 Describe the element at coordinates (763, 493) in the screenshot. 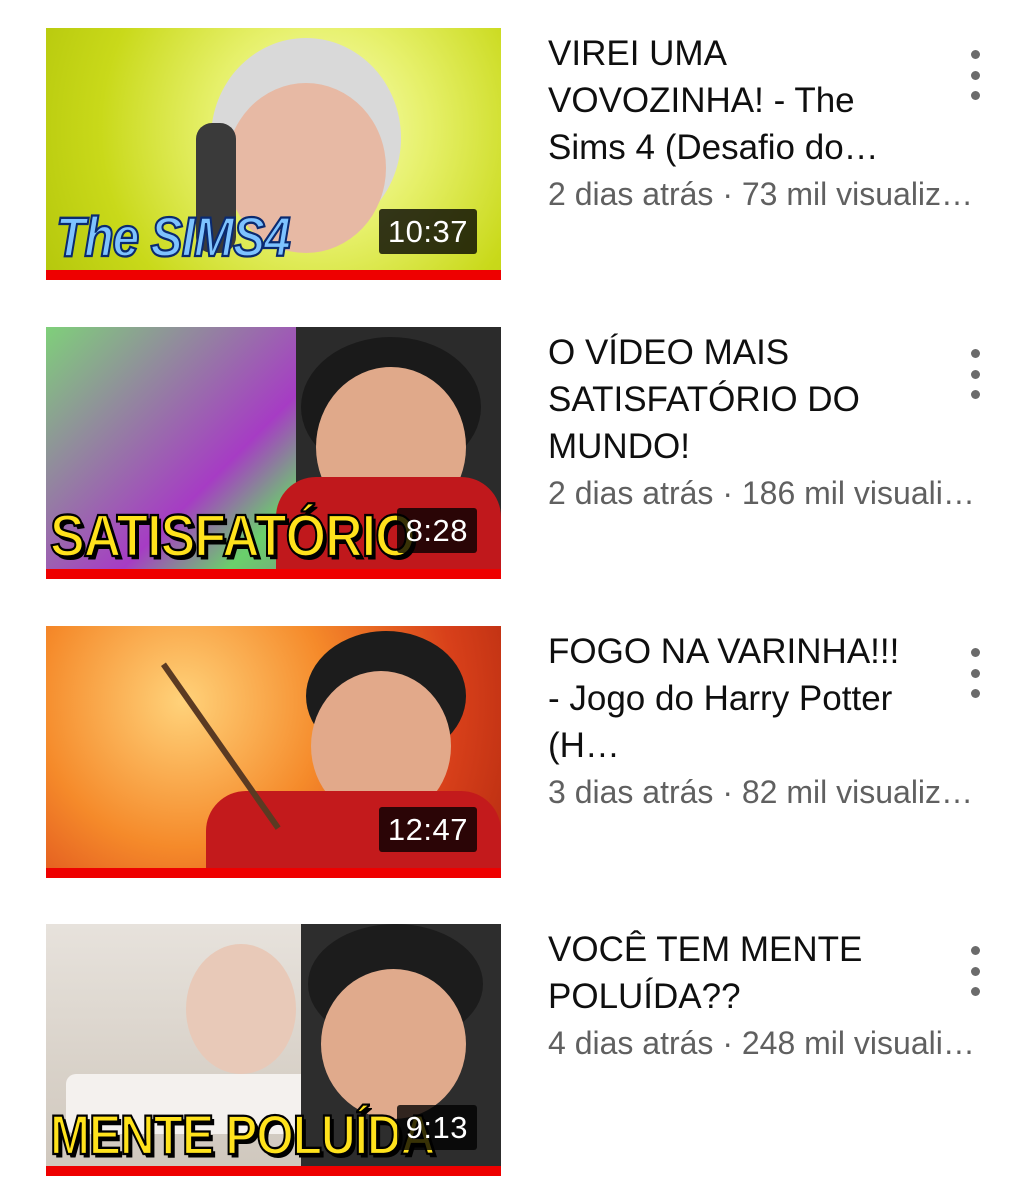

I see `video-meta: 2 dias atrás · 186 mil visualizações` at that location.